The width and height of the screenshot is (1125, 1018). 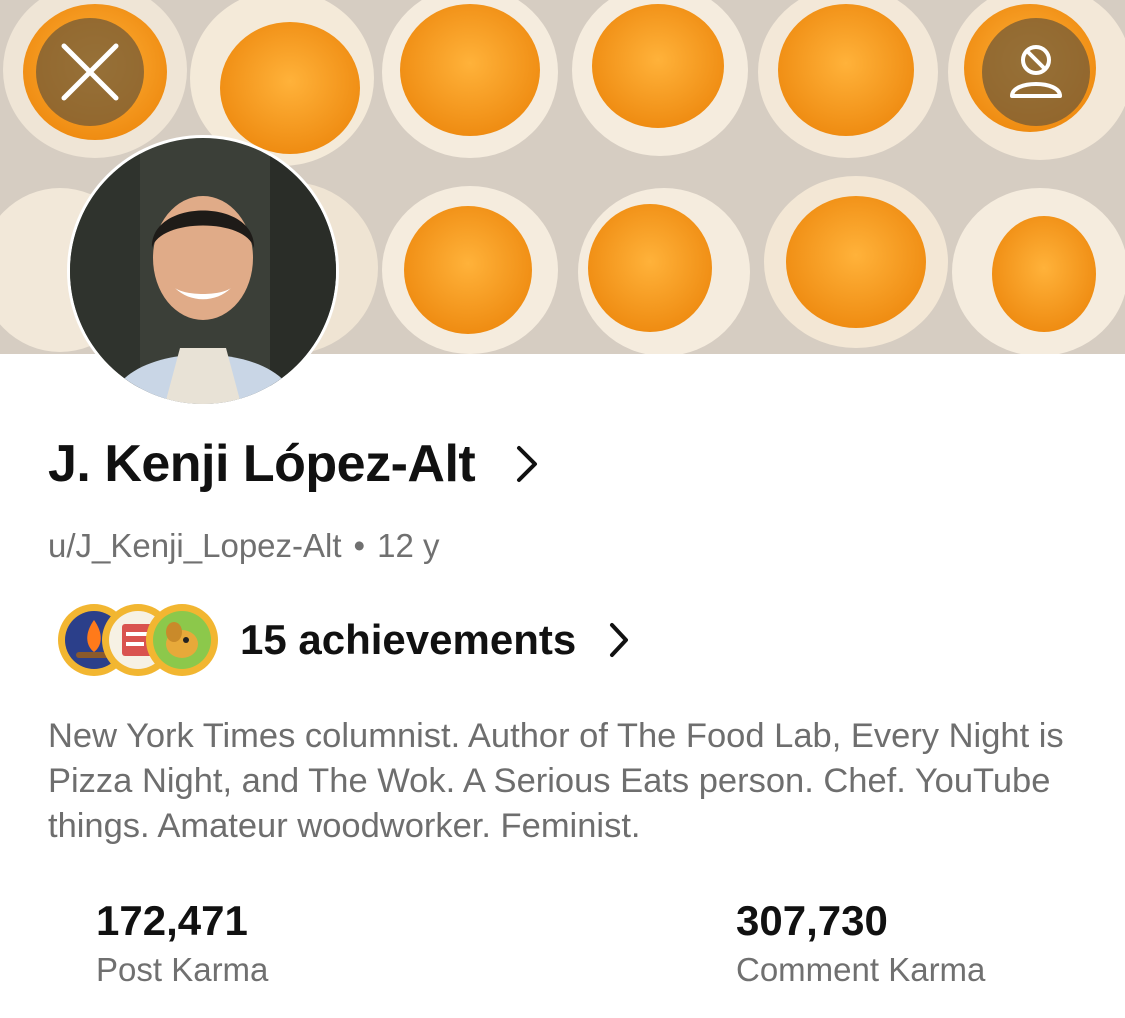 I want to click on comment-karma-stat: 307,730 Comment Karma, so click(x=860, y=945).